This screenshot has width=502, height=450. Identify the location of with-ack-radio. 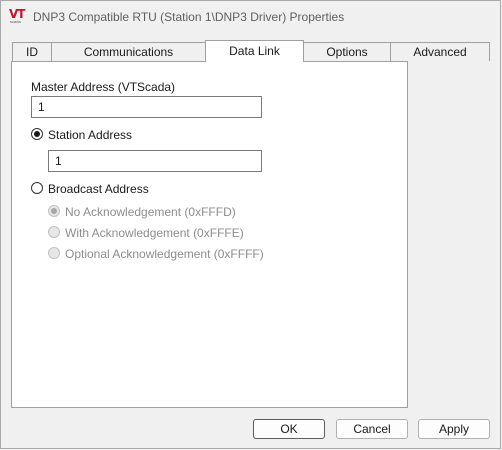
(54, 232).